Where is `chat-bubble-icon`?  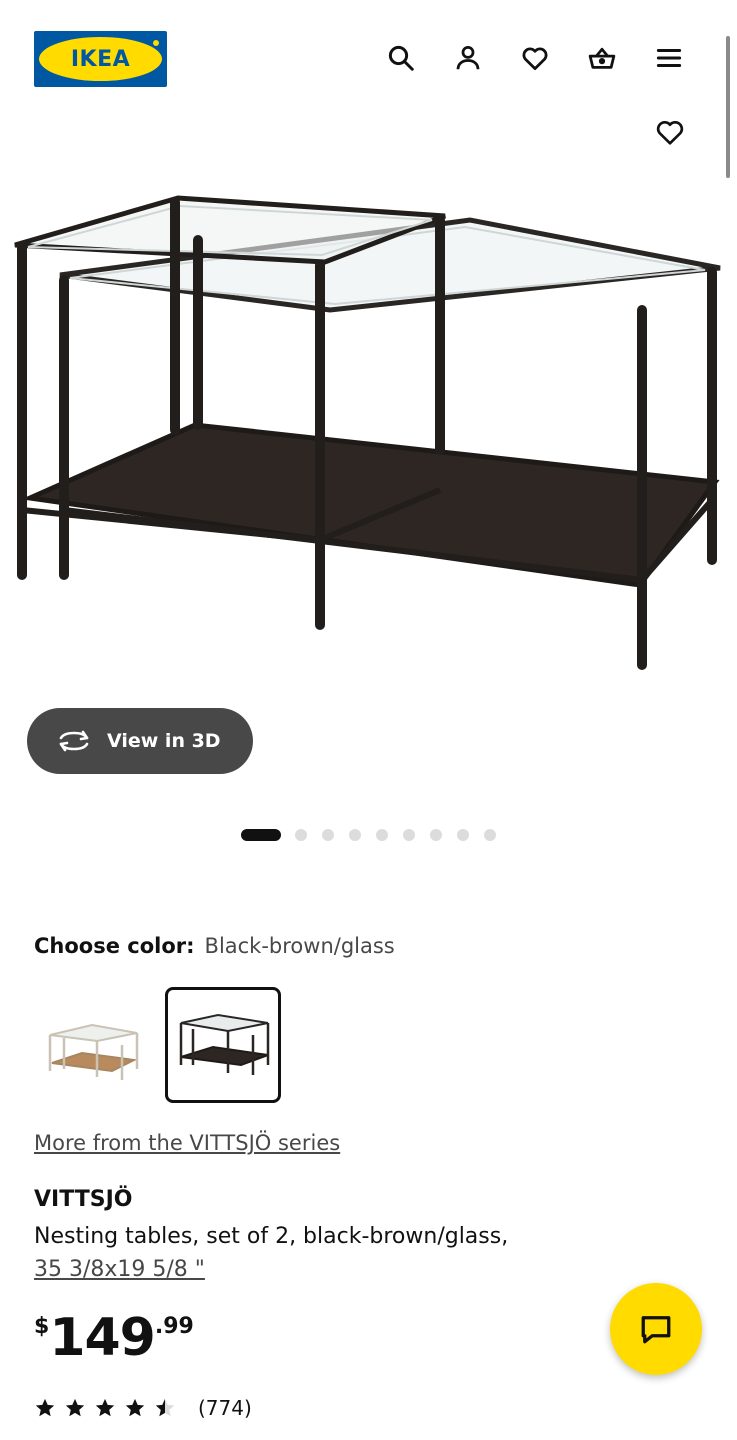
chat-bubble-icon is located at coordinates (656, 1330).